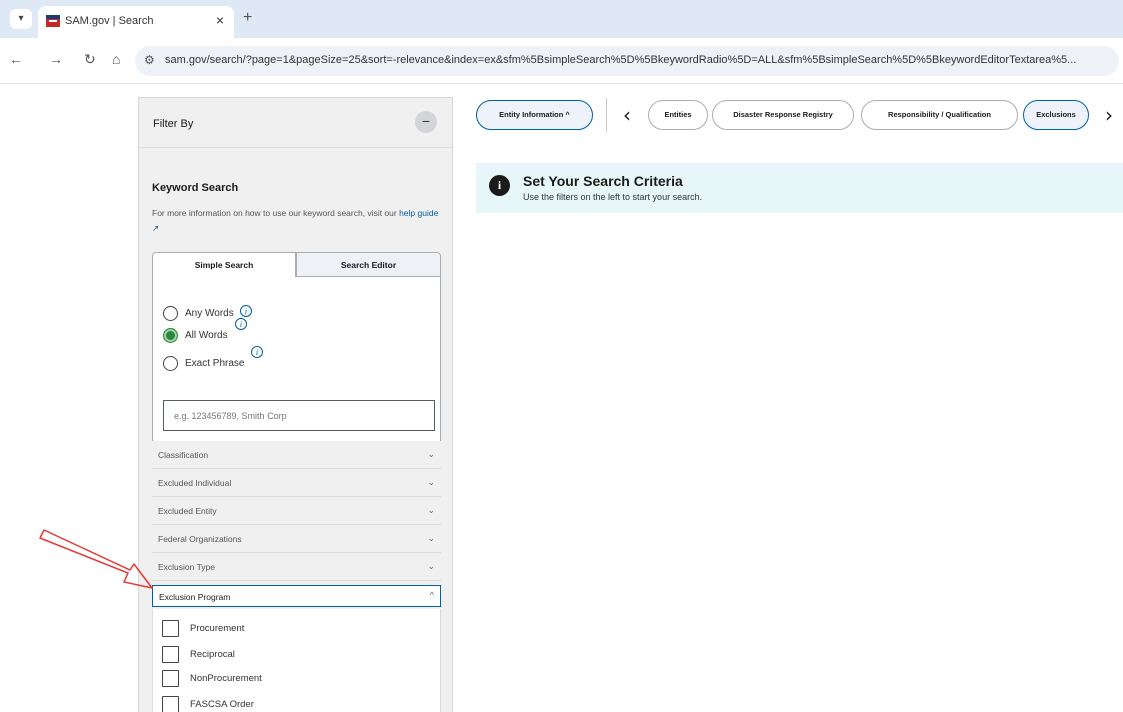 Image resolution: width=1123 pixels, height=712 pixels. I want to click on filter-title: Filter By, so click(173, 124).